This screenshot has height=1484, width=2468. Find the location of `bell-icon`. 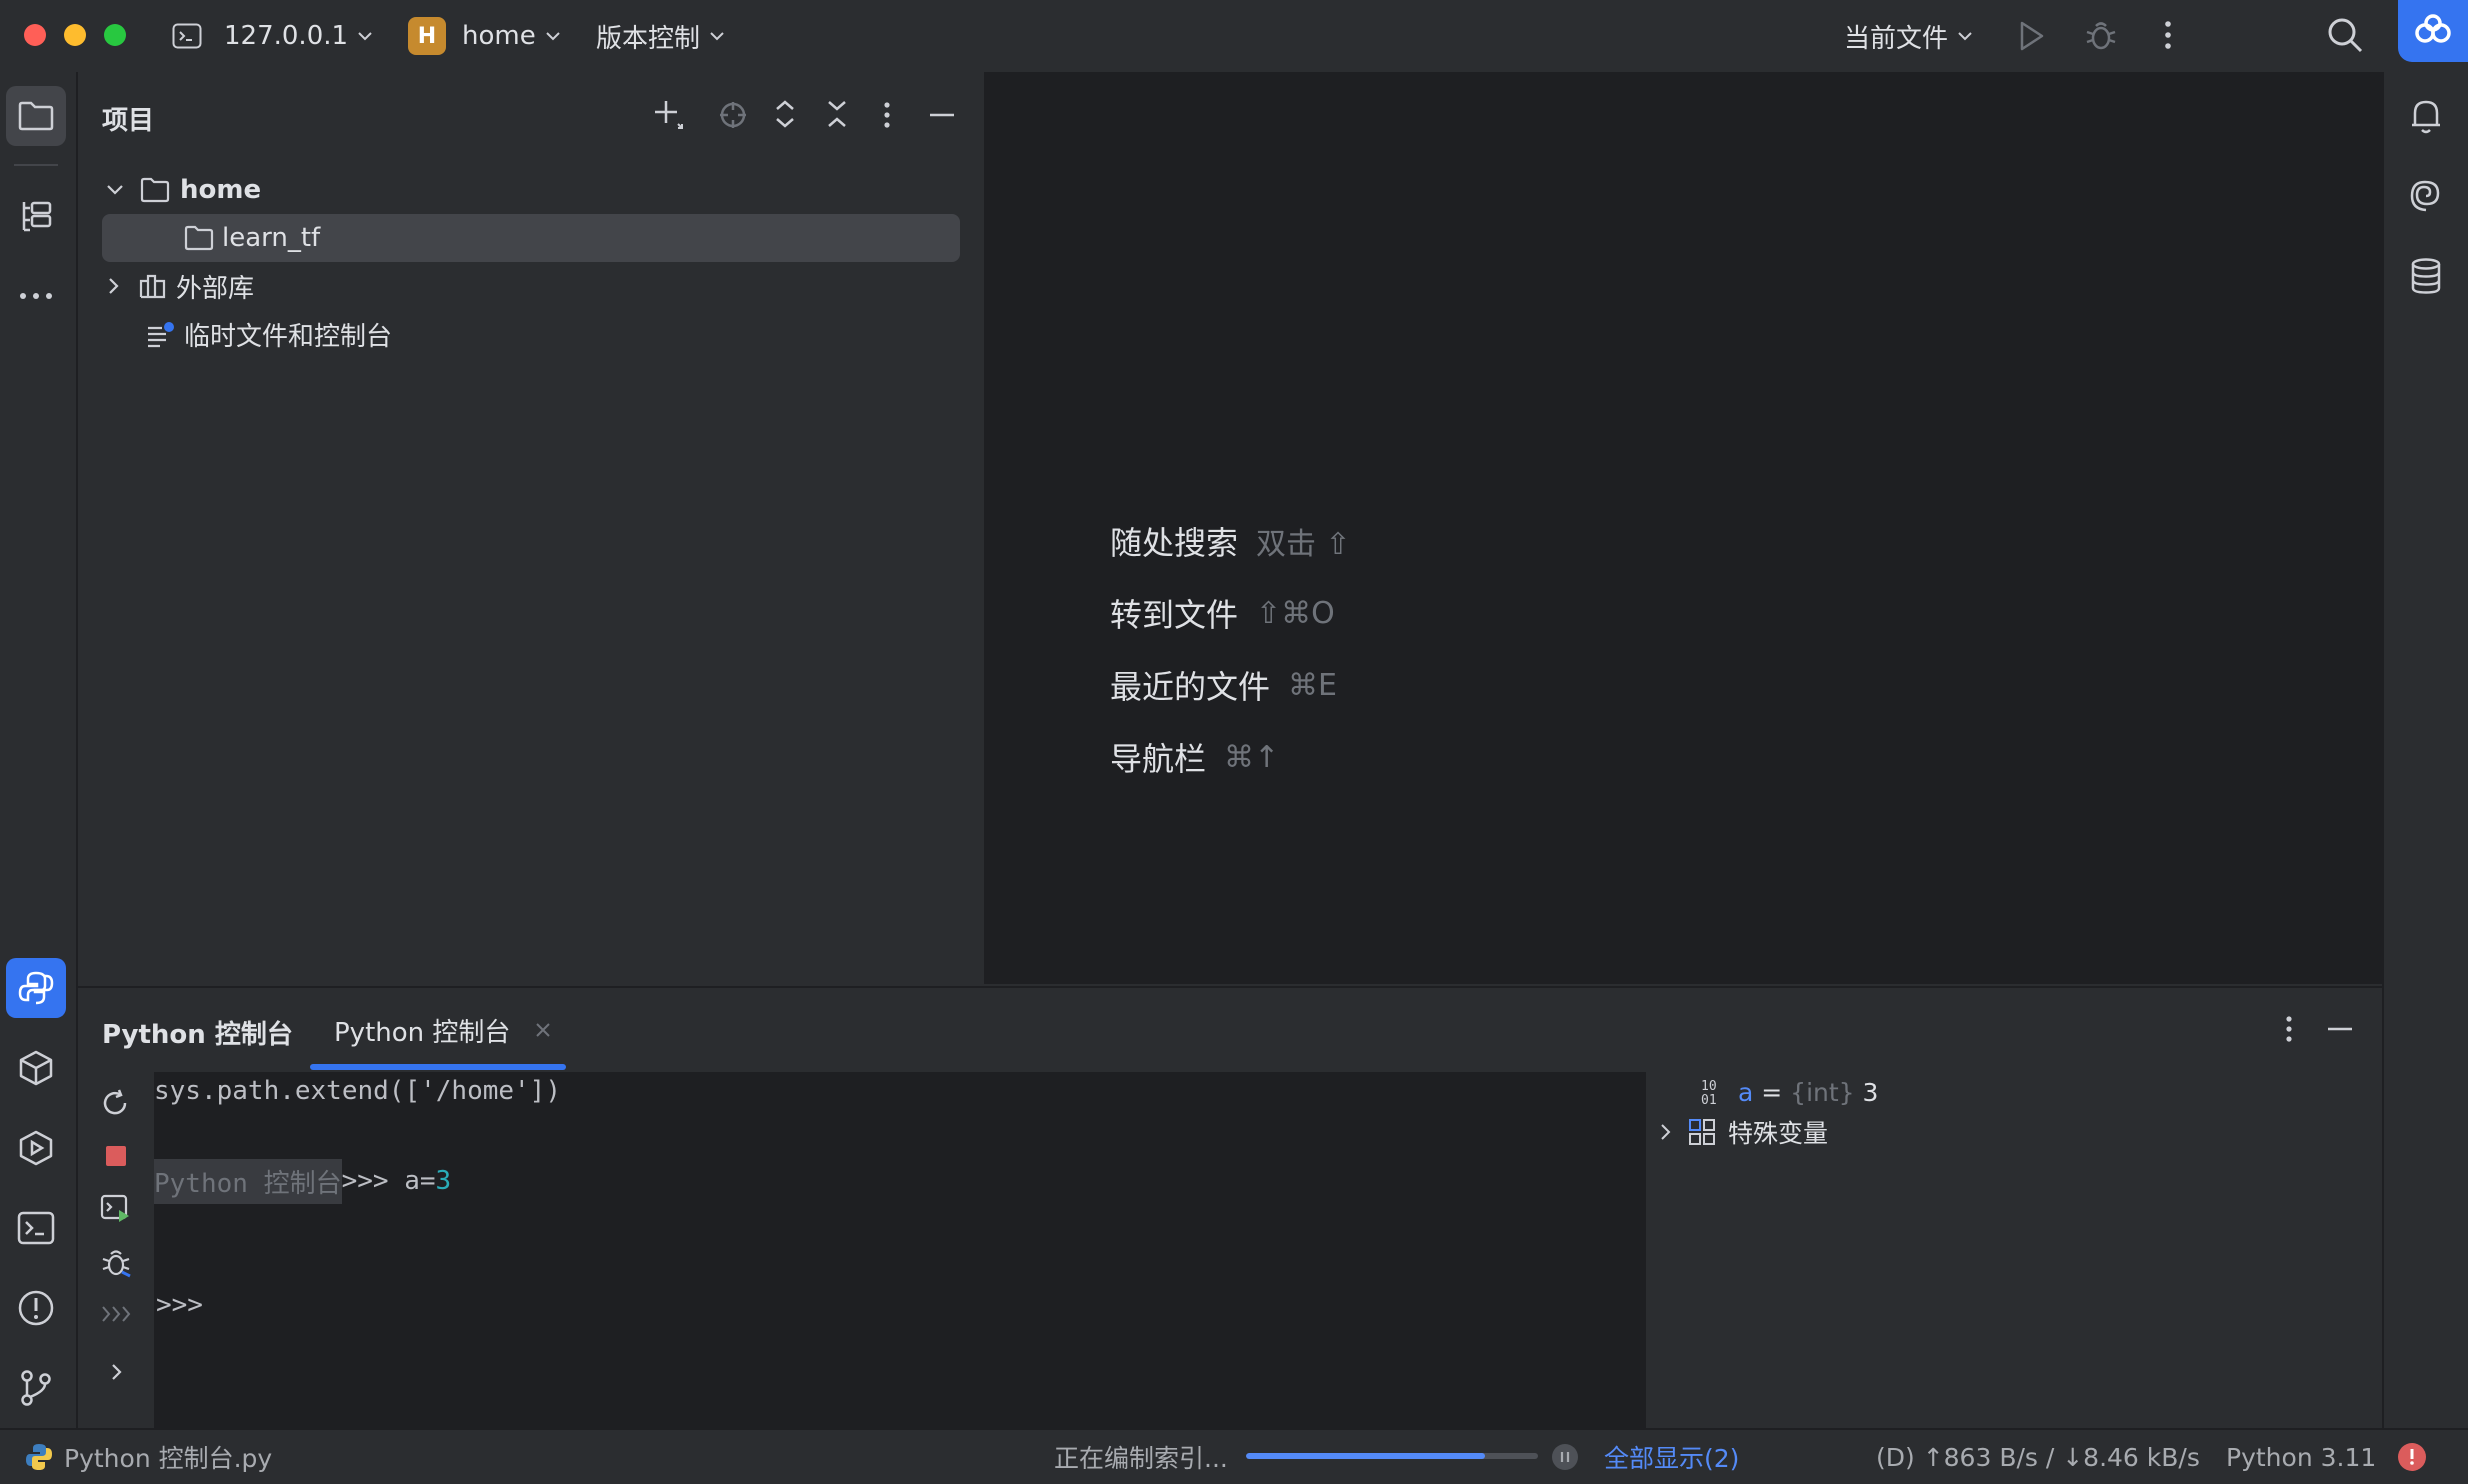

bell-icon is located at coordinates (2426, 117).